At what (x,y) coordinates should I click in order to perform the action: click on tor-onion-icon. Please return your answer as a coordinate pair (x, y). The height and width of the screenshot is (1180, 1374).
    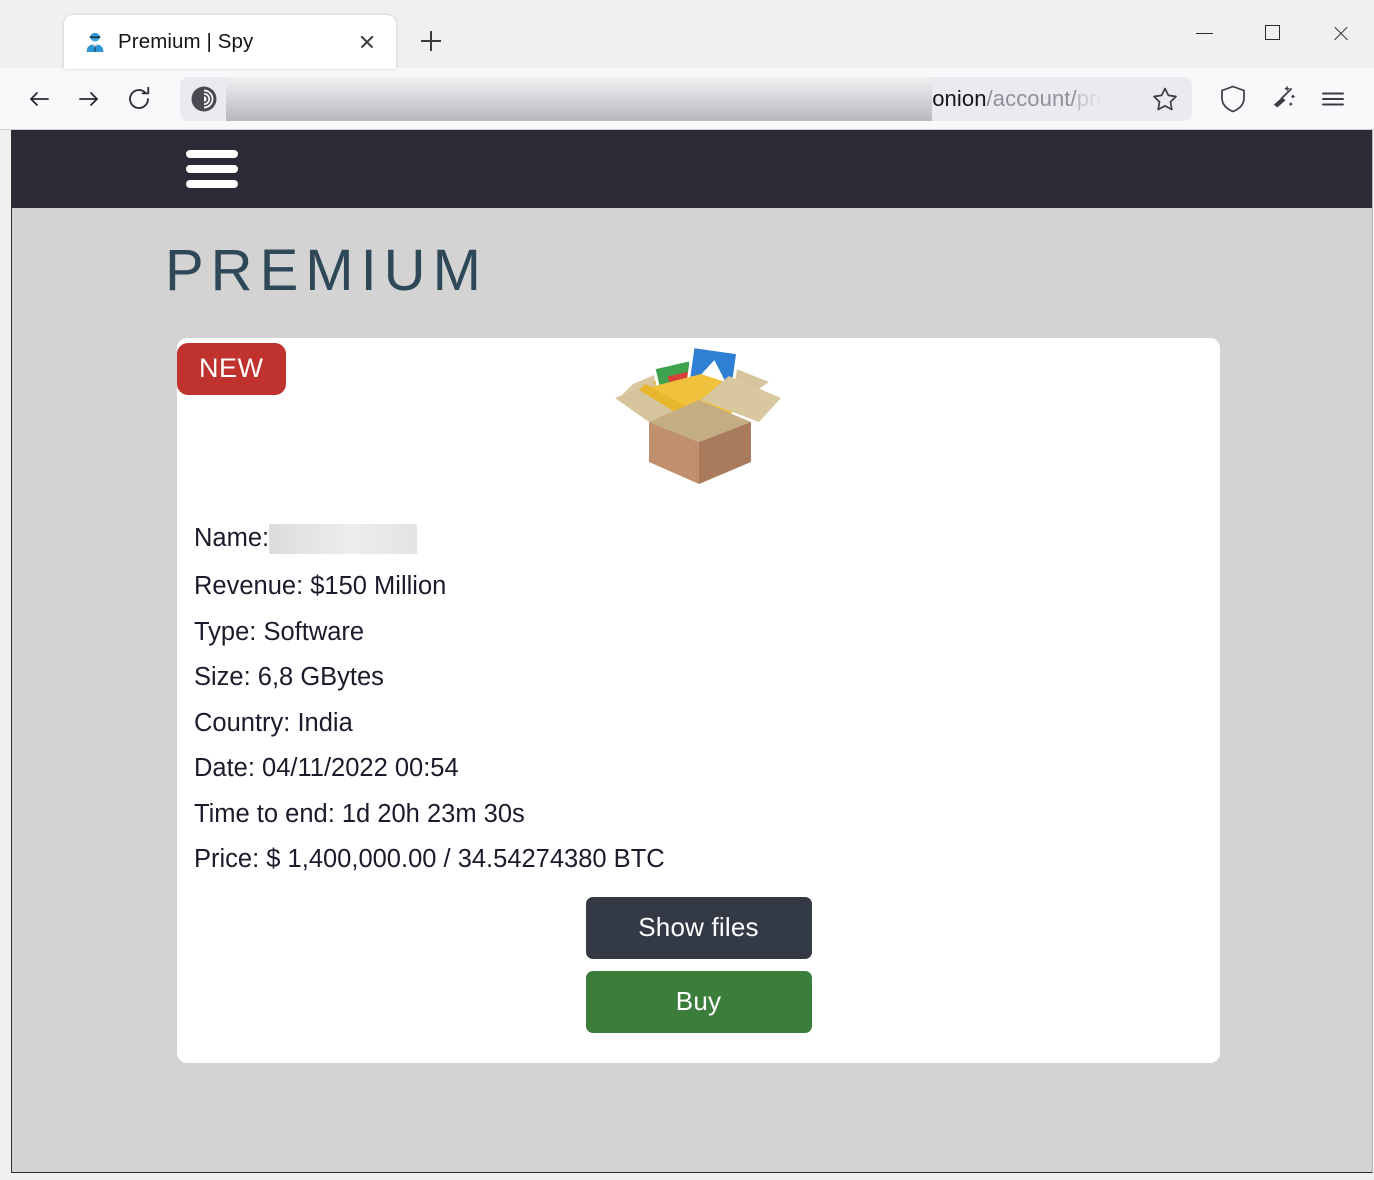
    Looking at the image, I should click on (204, 99).